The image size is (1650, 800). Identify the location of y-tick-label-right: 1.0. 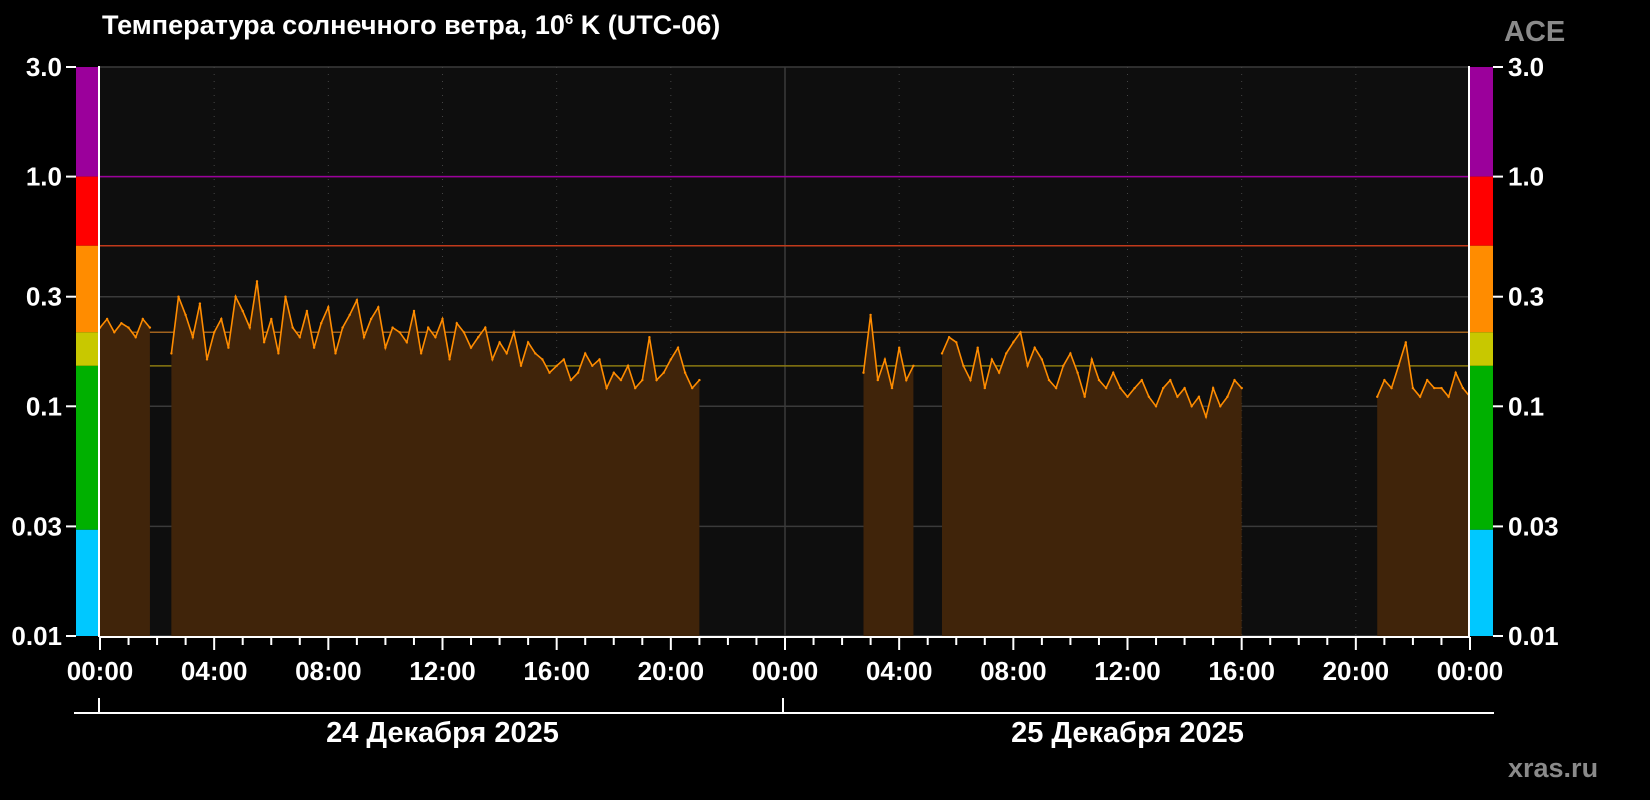
(1526, 177).